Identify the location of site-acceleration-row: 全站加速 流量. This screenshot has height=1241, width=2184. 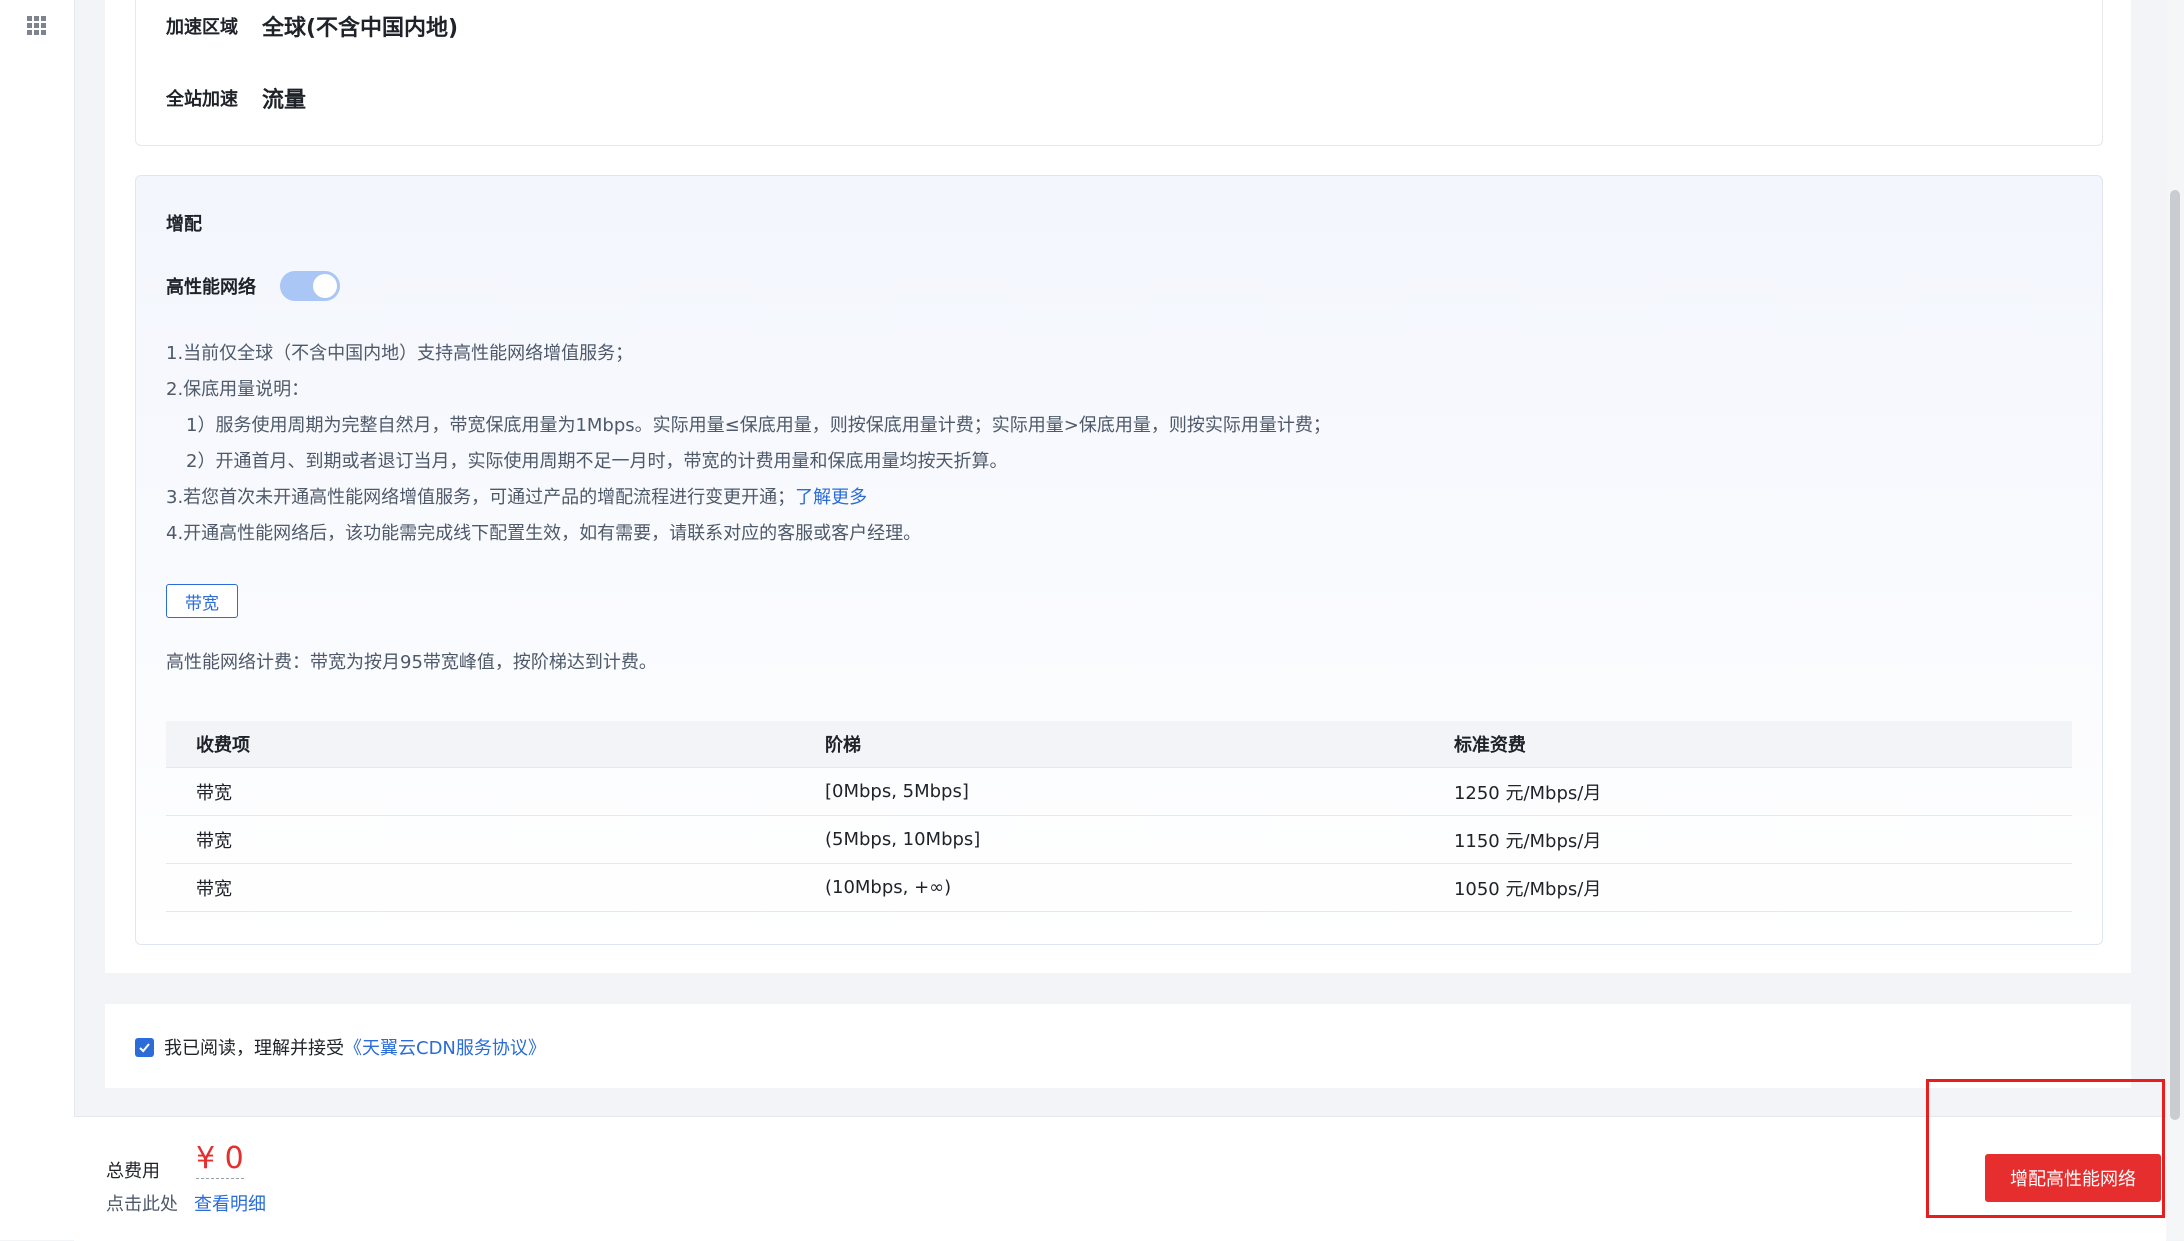
(236, 98).